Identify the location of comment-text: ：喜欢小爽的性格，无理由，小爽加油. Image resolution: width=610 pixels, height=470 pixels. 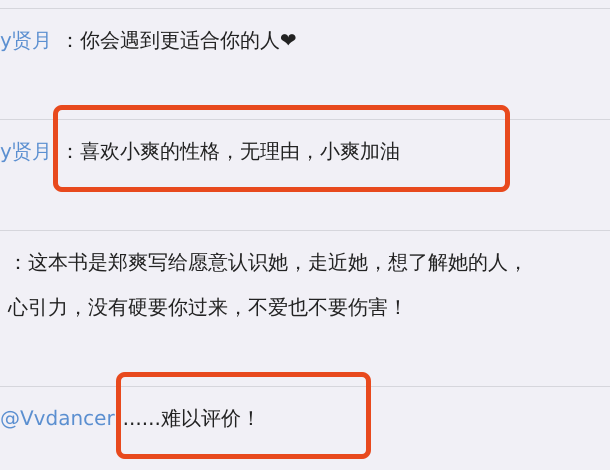
(230, 151).